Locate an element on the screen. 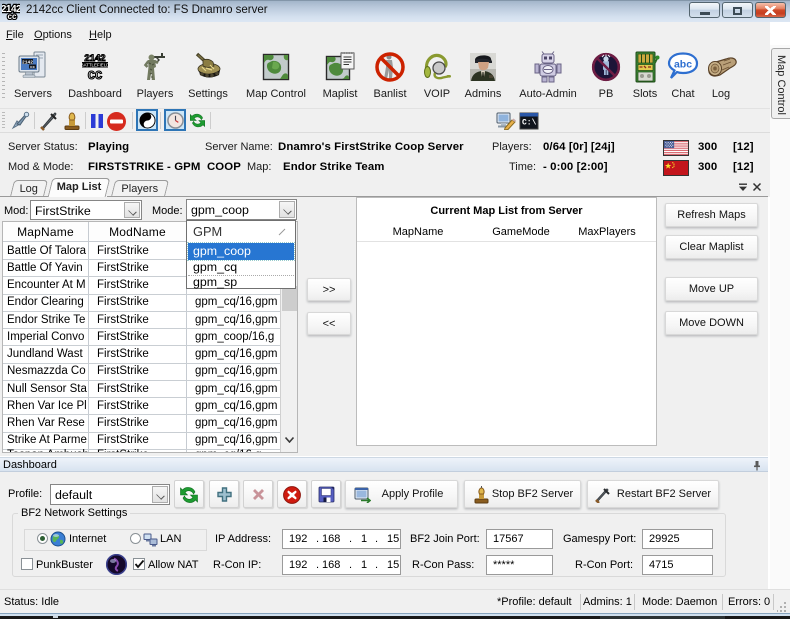 This screenshot has width=790, height=619. svg-text: CC is located at coordinates (95, 76).